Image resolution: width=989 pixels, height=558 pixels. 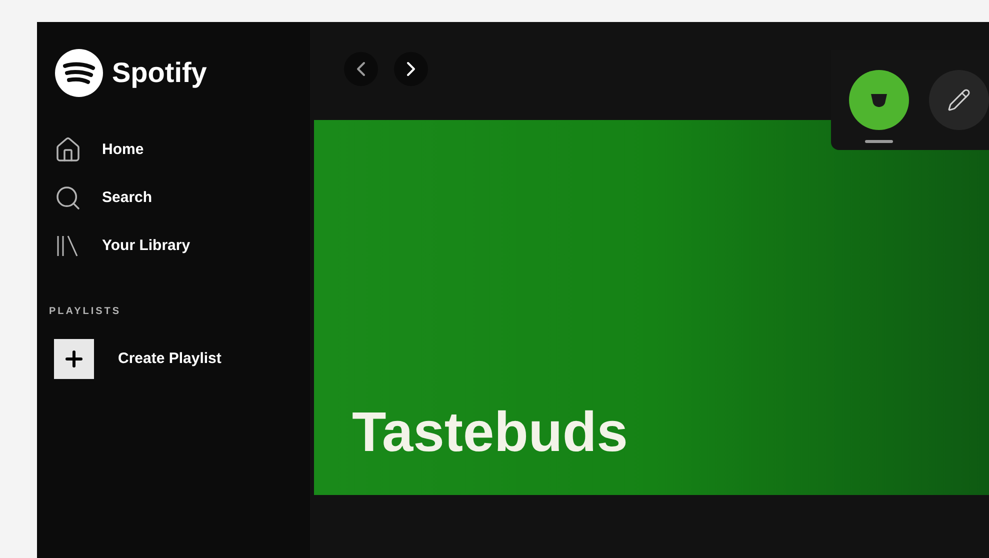 I want to click on create-playlist-button: Create Playlist, so click(x=182, y=359).